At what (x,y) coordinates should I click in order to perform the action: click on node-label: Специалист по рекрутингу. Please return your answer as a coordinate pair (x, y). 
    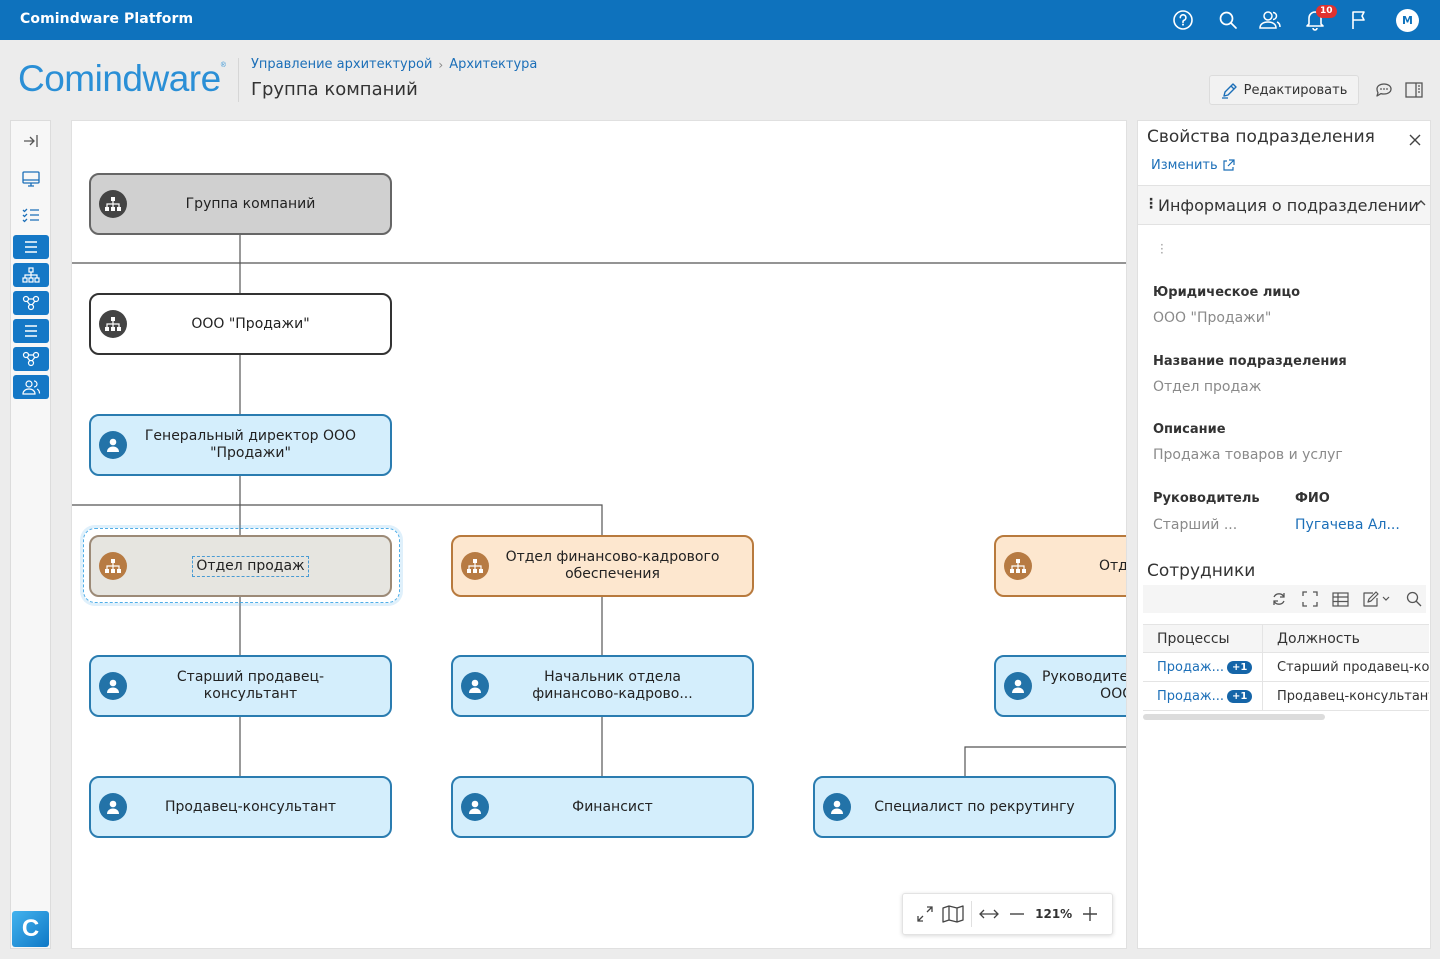
    Looking at the image, I should click on (974, 806).